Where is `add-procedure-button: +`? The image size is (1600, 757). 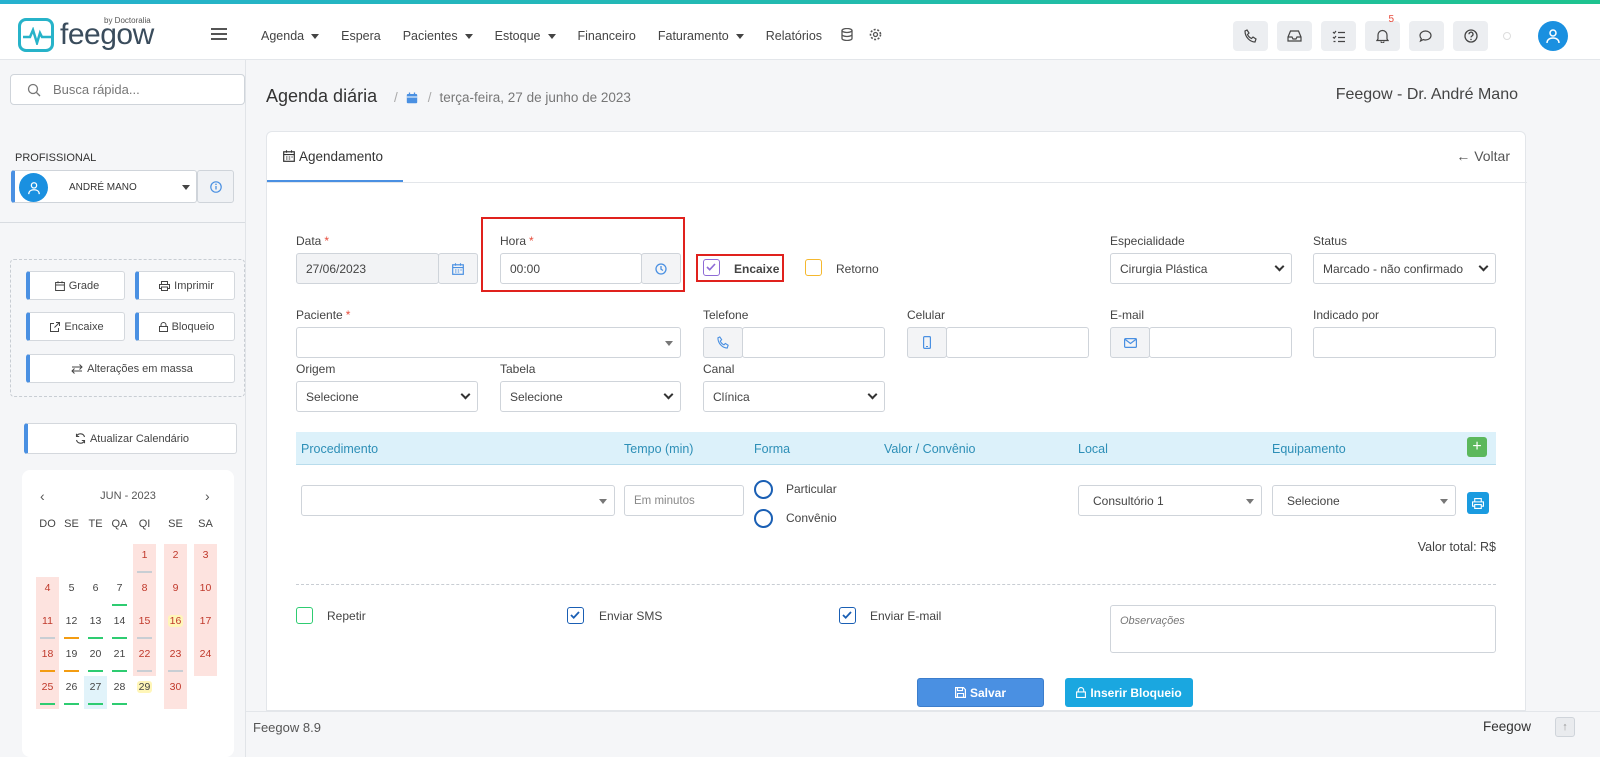
add-procedure-button: + is located at coordinates (1477, 447).